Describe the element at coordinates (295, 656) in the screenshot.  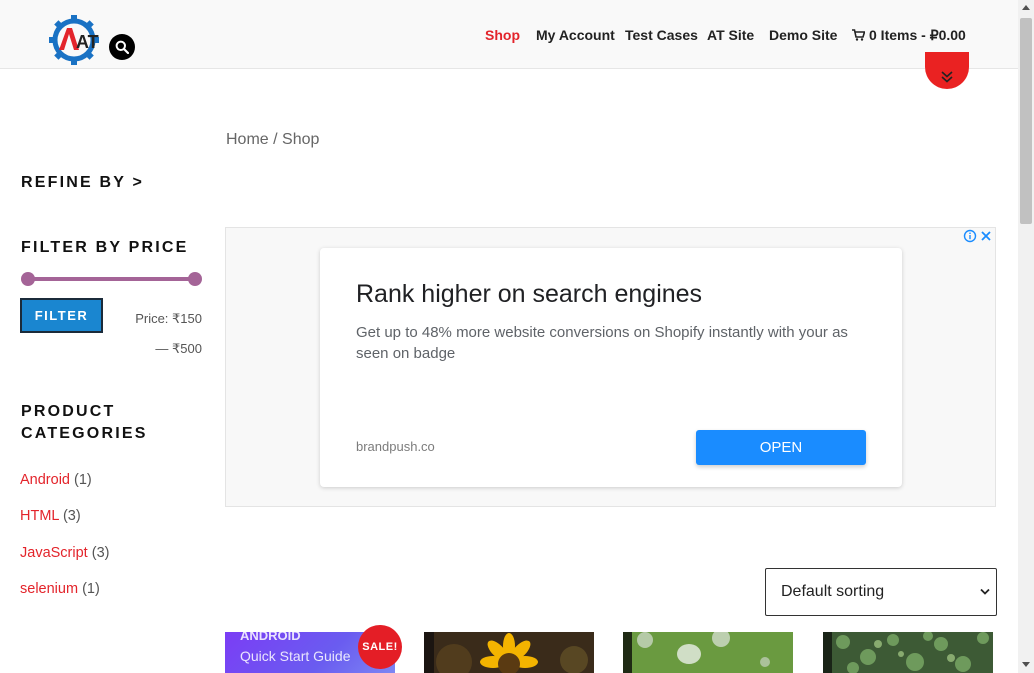
I see `product-image-subtitle: Quick Start Guide` at that location.